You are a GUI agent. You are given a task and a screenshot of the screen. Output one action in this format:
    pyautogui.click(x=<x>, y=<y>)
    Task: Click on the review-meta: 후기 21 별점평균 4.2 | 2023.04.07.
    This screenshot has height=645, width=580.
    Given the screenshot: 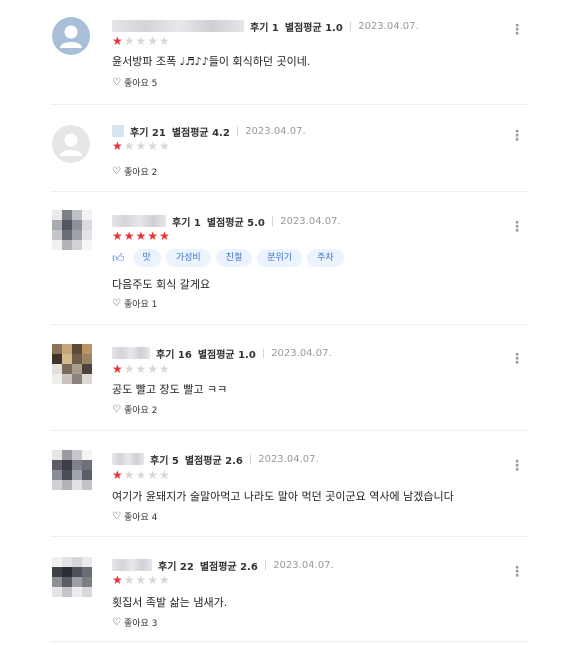 What is the action you would take?
    pyautogui.click(x=209, y=131)
    